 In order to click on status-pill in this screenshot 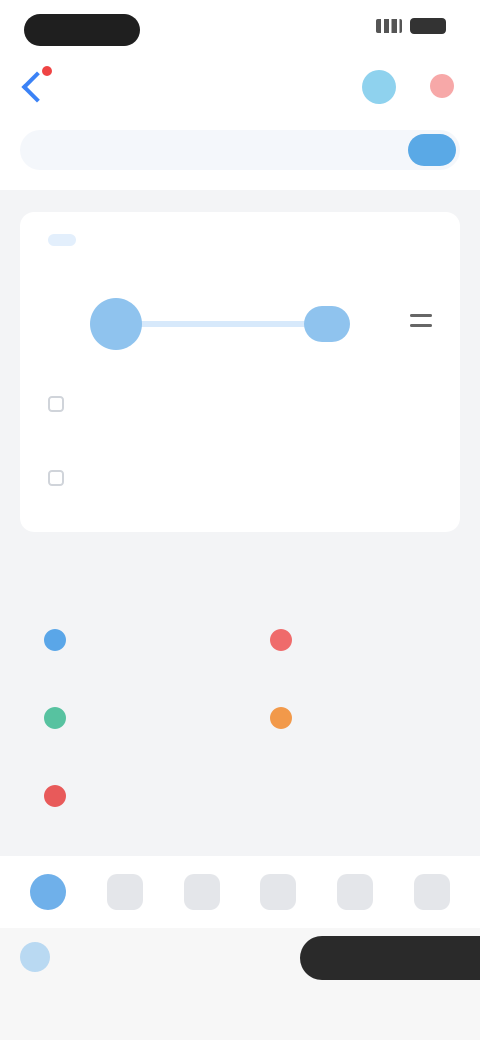, I will do `click(82, 30)`.